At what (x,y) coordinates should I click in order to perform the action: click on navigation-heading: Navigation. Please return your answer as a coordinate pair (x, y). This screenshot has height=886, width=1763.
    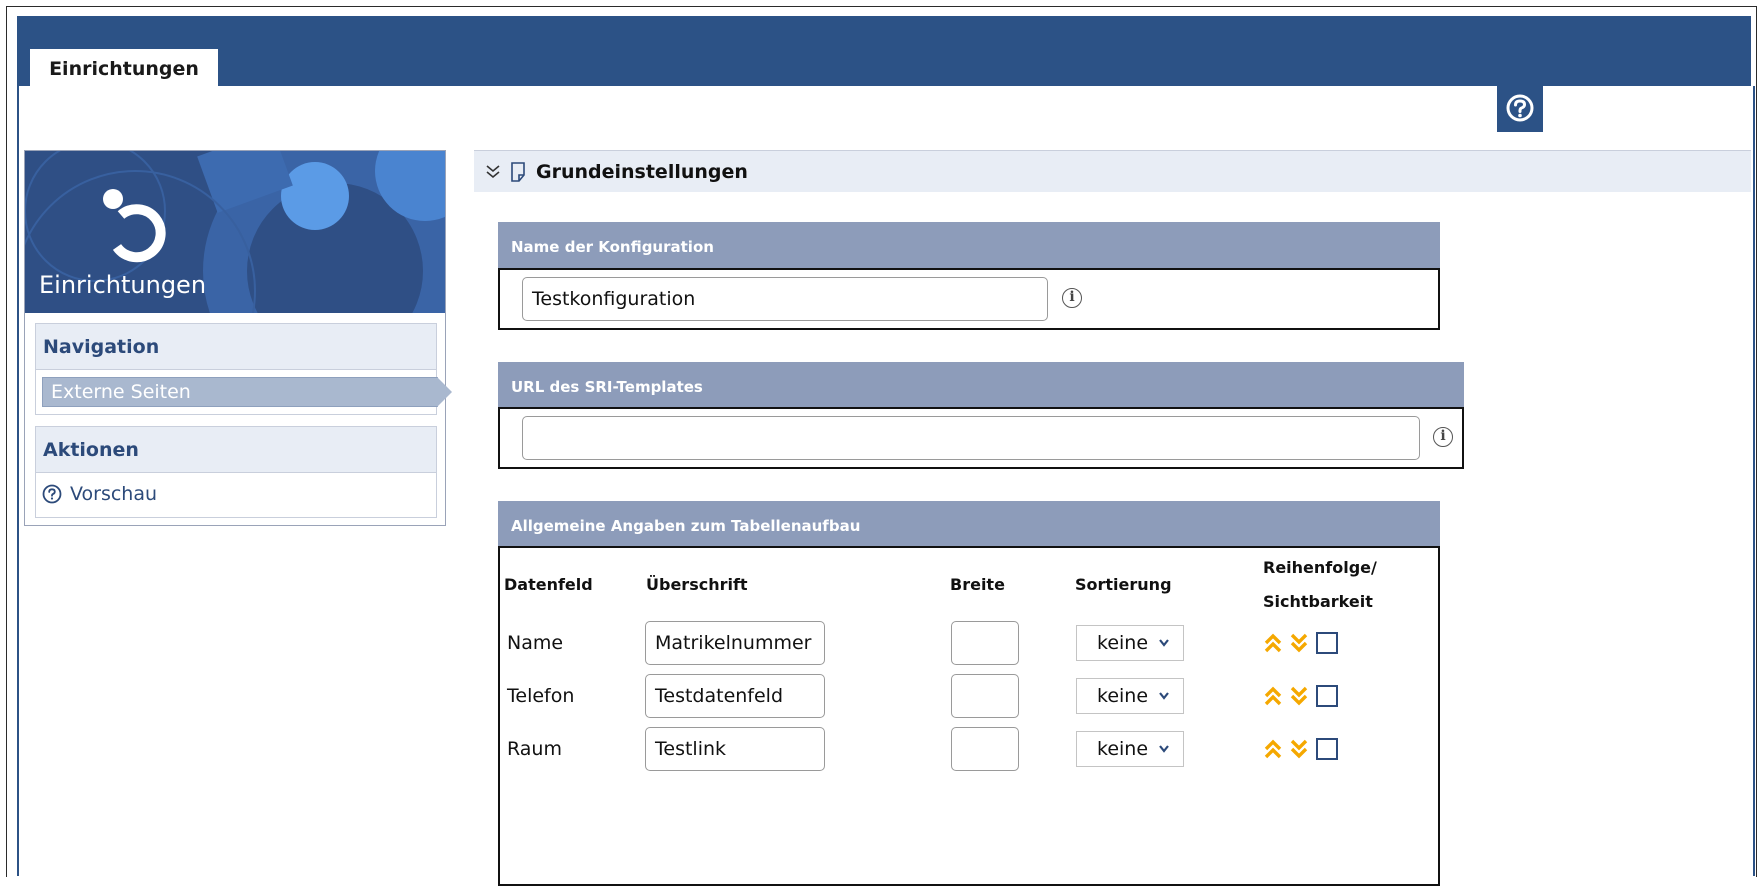
    Looking at the image, I should click on (236, 347).